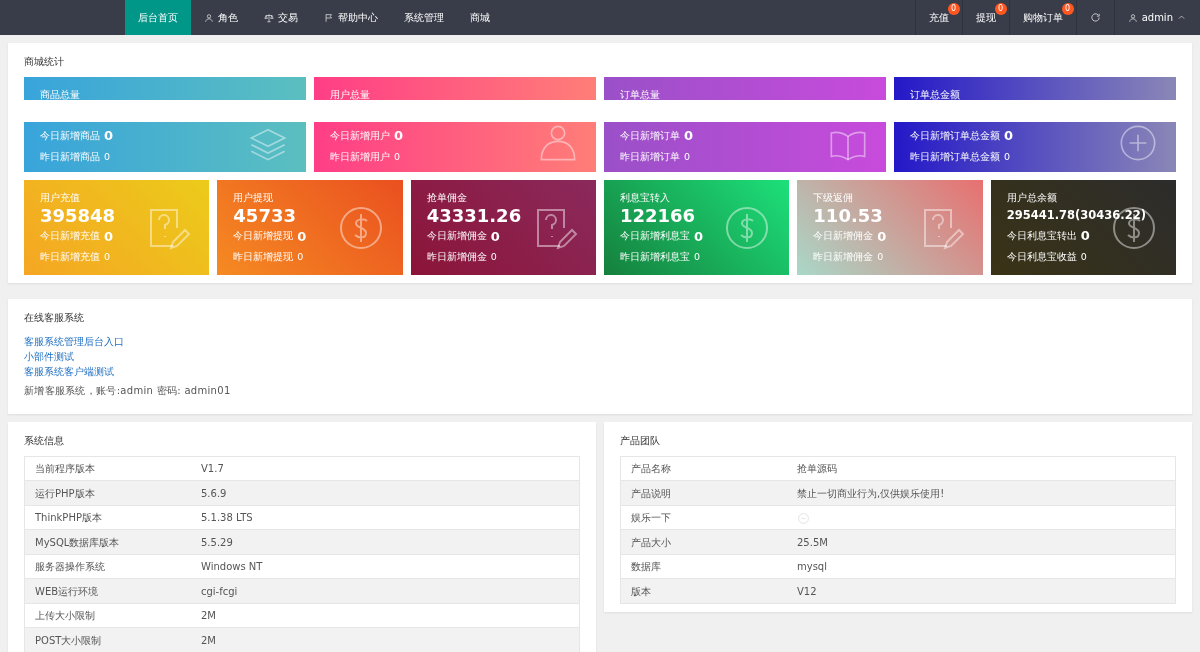 The width and height of the screenshot is (1200, 652). I want to click on table-cell: WEB运行环境, so click(107, 591).